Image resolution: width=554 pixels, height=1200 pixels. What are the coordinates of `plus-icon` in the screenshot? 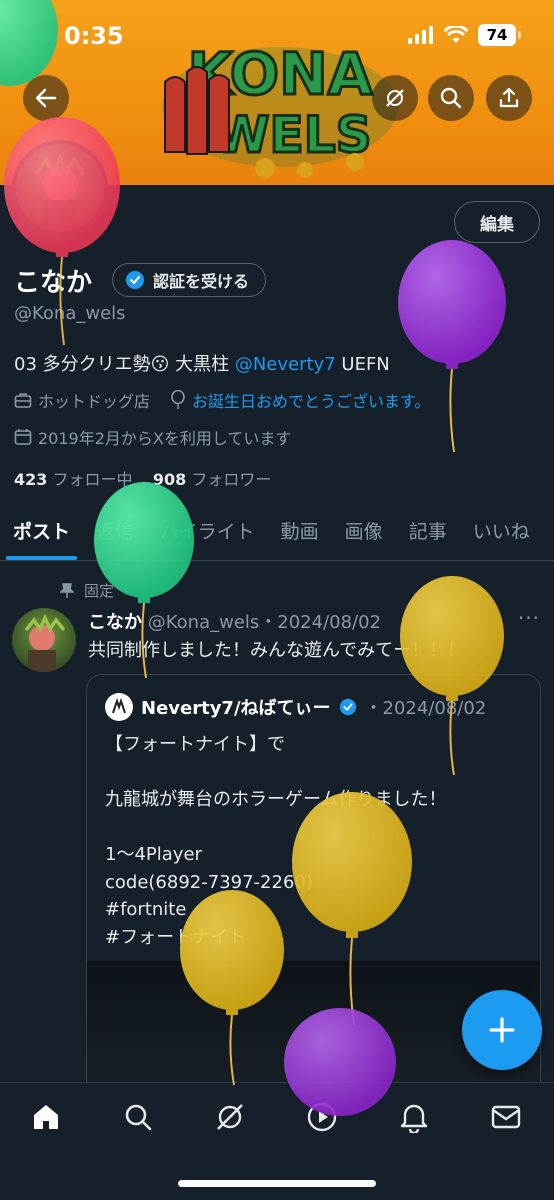 It's located at (502, 1030).